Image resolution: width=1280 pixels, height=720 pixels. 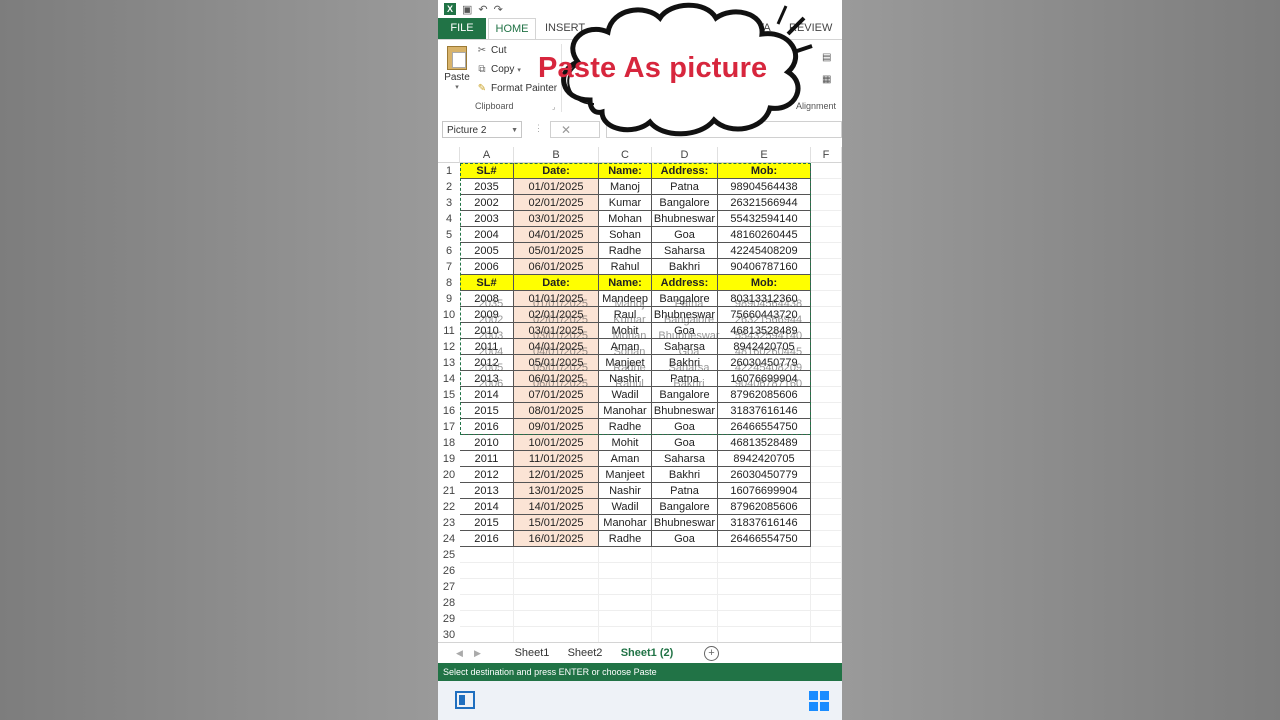 What do you see at coordinates (457, 68) in the screenshot?
I see `paste-button: Paste ▾` at bounding box center [457, 68].